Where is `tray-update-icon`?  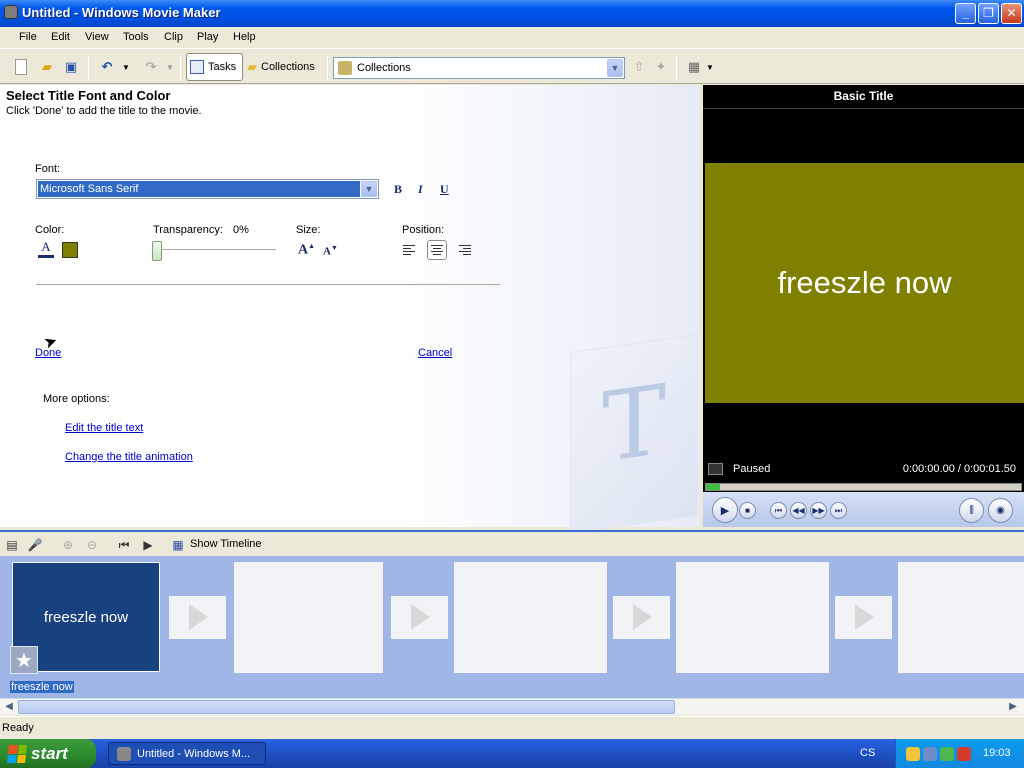
tray-update-icon is located at coordinates (947, 753).